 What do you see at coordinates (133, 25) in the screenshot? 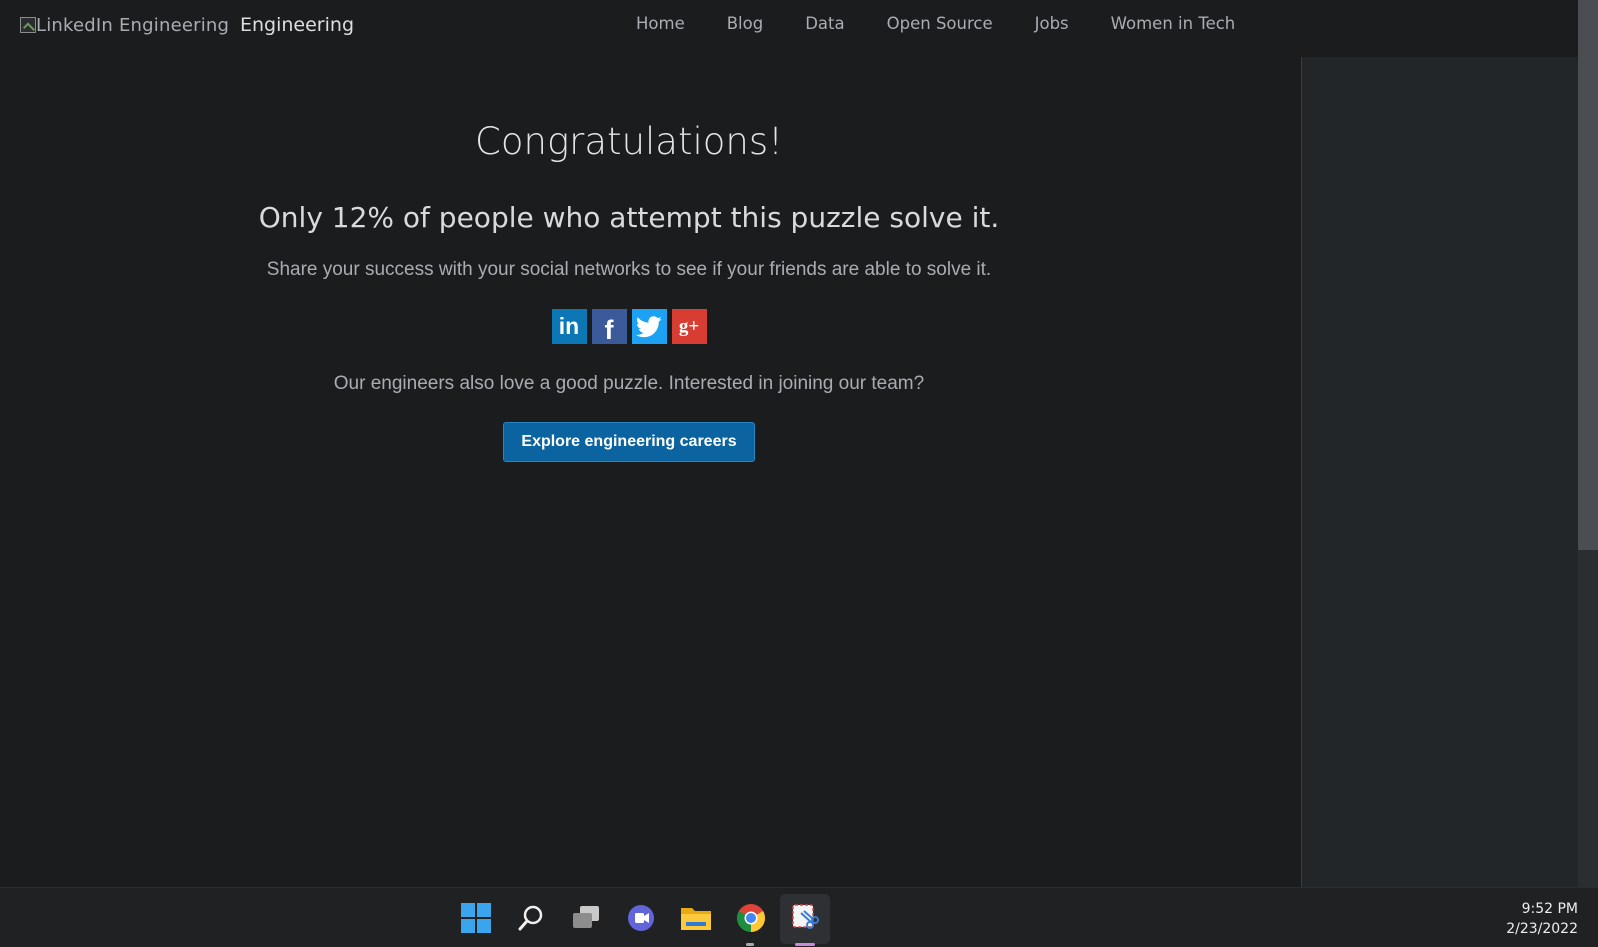
I see `logo-alt-text: LinkedIn Engineering` at bounding box center [133, 25].